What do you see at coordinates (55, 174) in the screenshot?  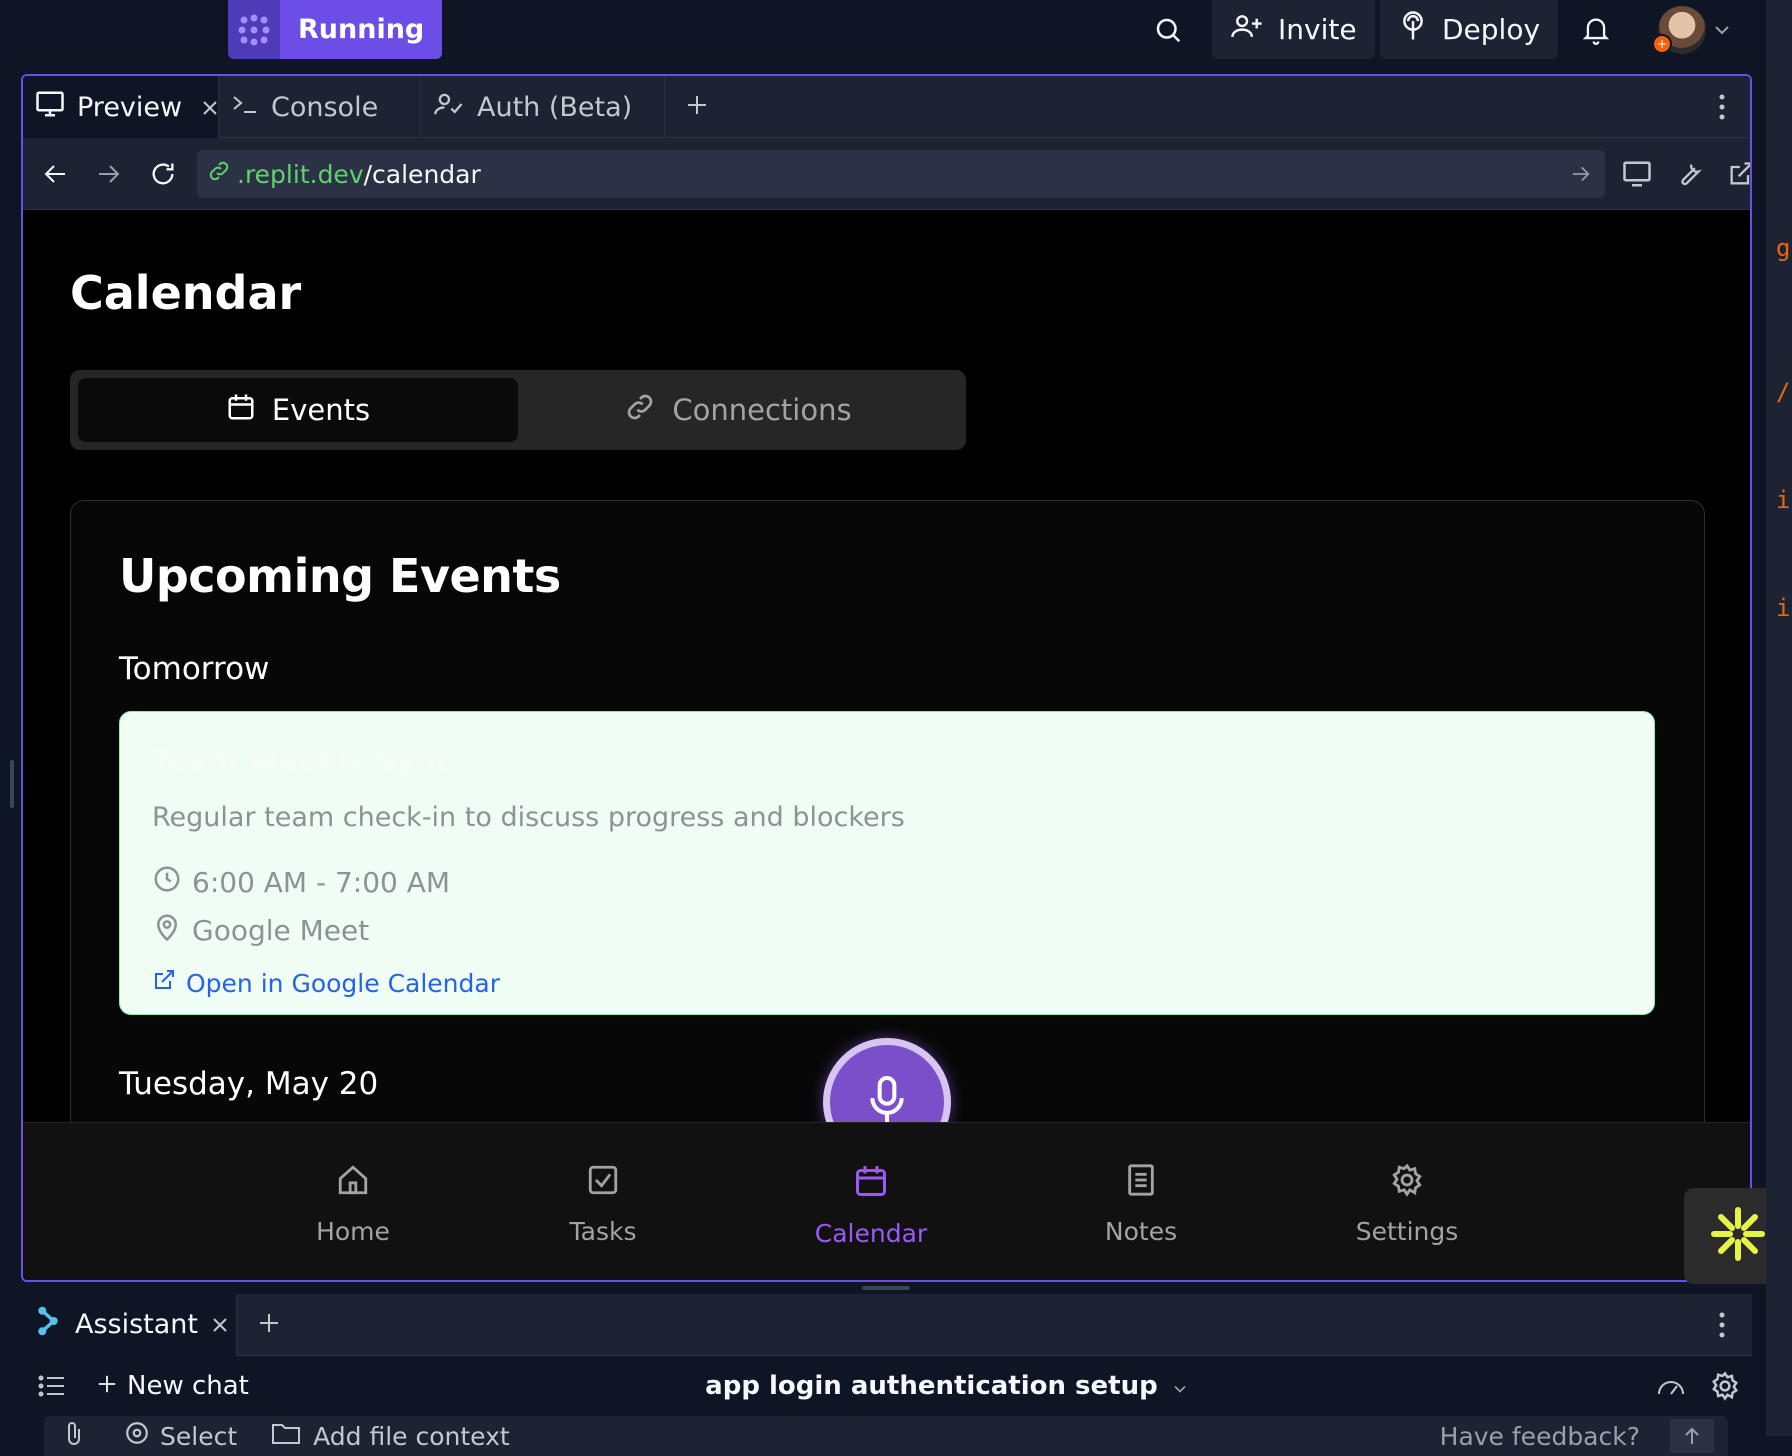 I see `back-arrow-icon` at bounding box center [55, 174].